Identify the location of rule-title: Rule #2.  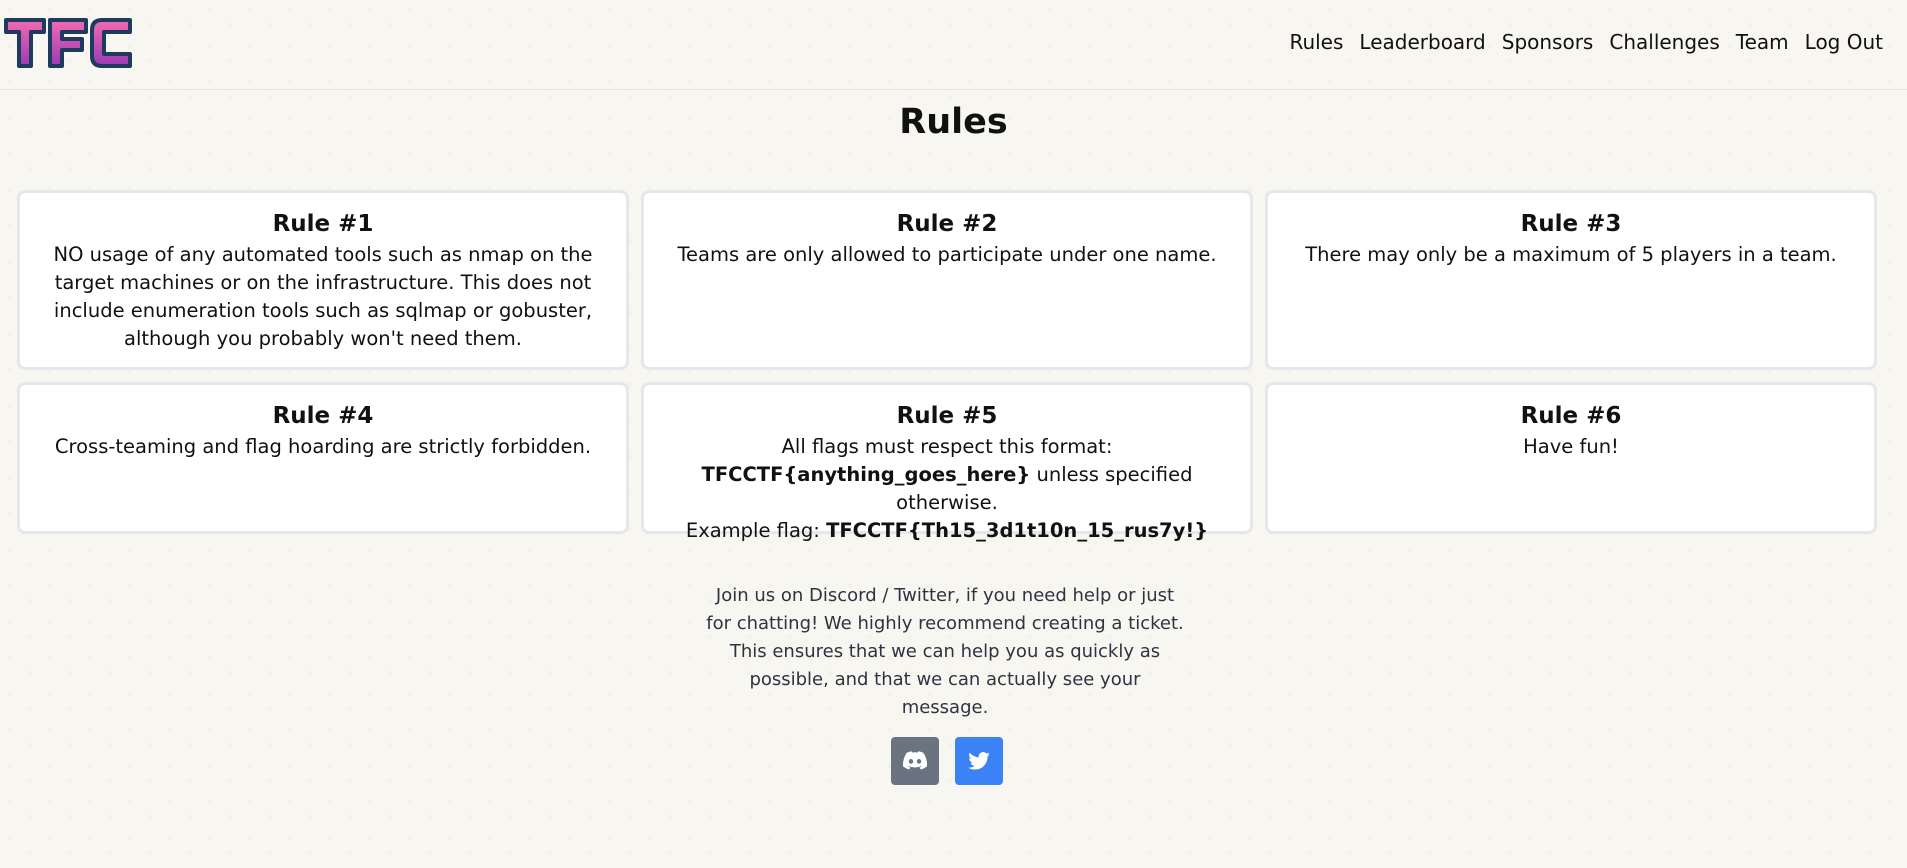
(947, 224).